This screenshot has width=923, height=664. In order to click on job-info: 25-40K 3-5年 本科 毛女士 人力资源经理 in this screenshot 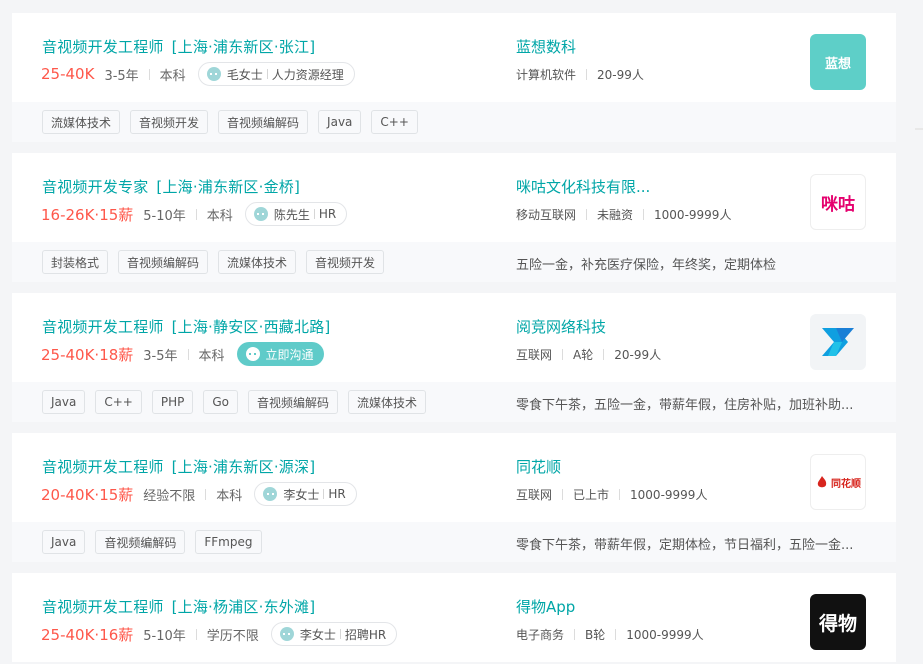, I will do `click(198, 74)`.